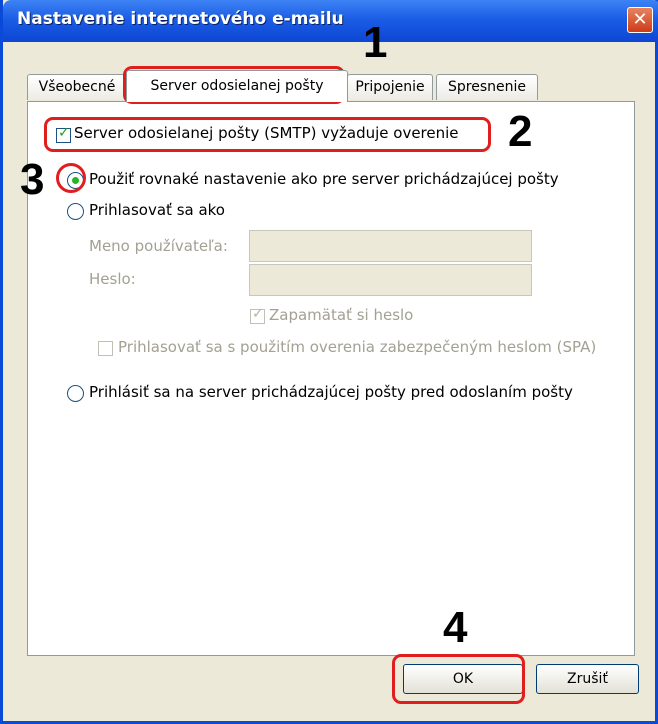 The image size is (658, 724). What do you see at coordinates (105, 348) in the screenshot?
I see `spa-checkbox` at bounding box center [105, 348].